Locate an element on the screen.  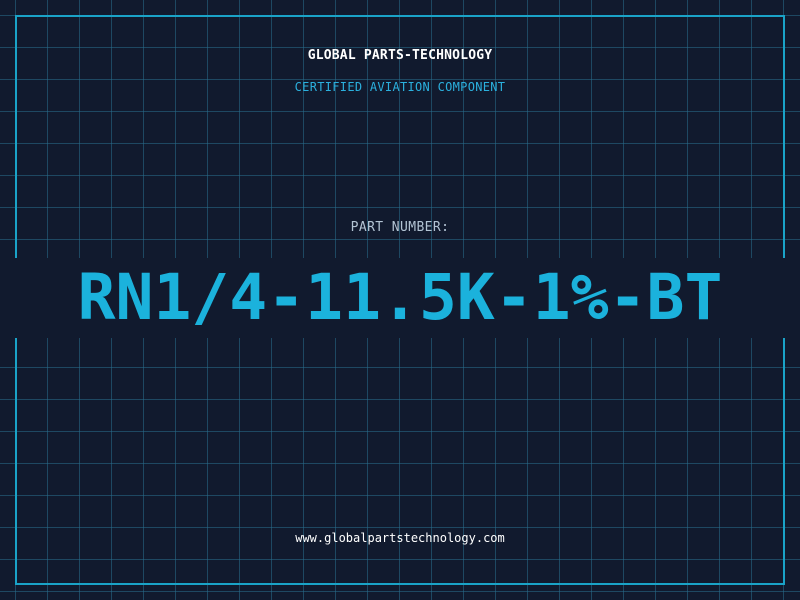
company-name: GLOBAL PARTS-TECHNOLOGY is located at coordinates (400, 55).